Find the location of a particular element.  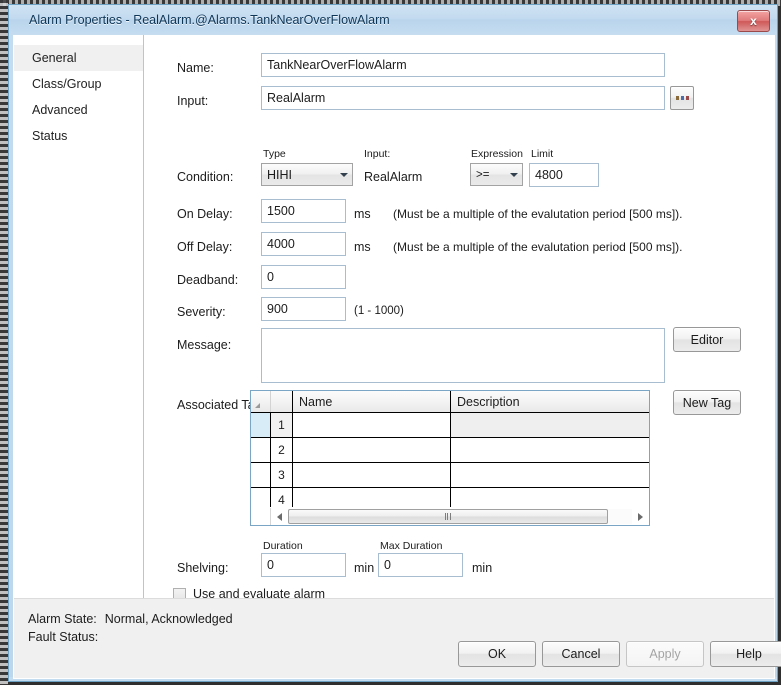

new-tag-label: New Tag is located at coordinates (707, 402).